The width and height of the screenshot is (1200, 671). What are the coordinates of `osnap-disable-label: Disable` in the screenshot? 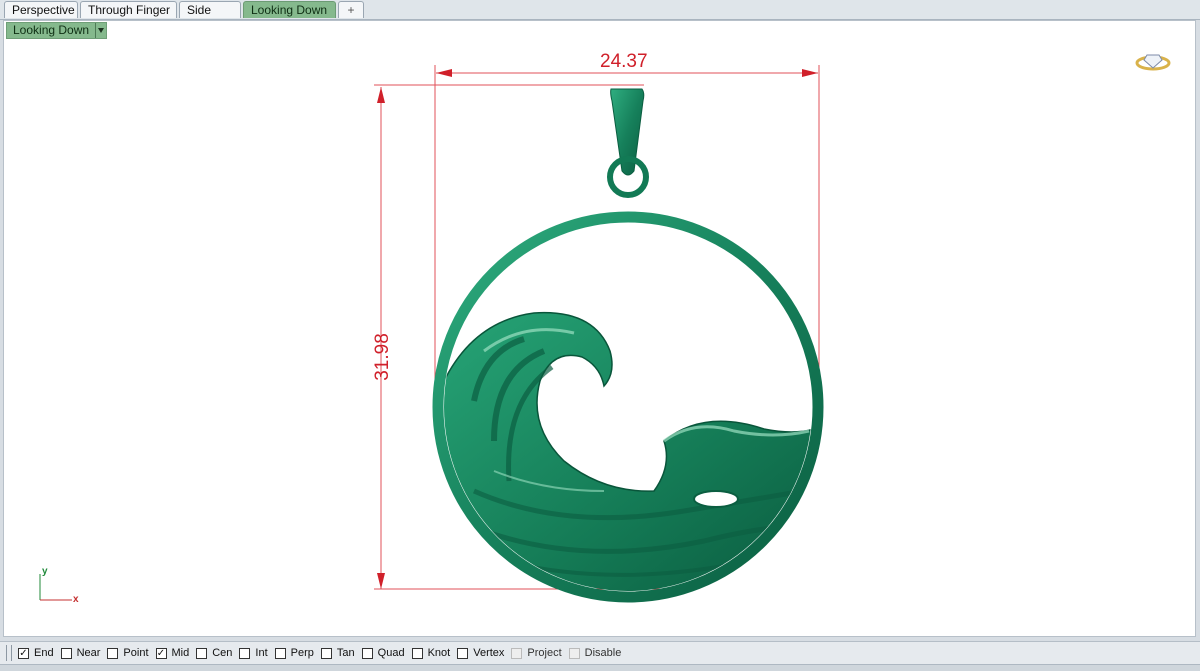 It's located at (603, 653).